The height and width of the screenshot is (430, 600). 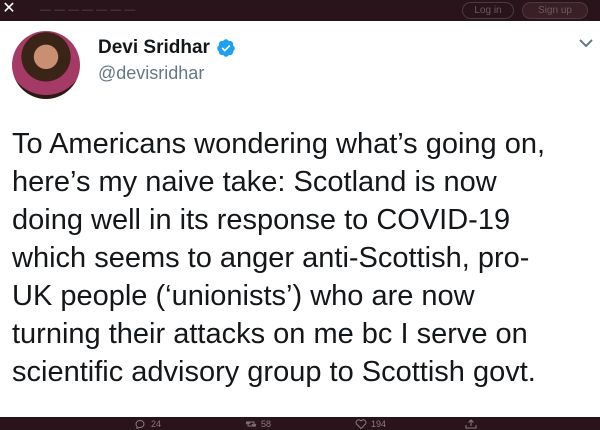 I want to click on tweet-text-line: To Americans wondering what’s going on,, so click(x=279, y=144).